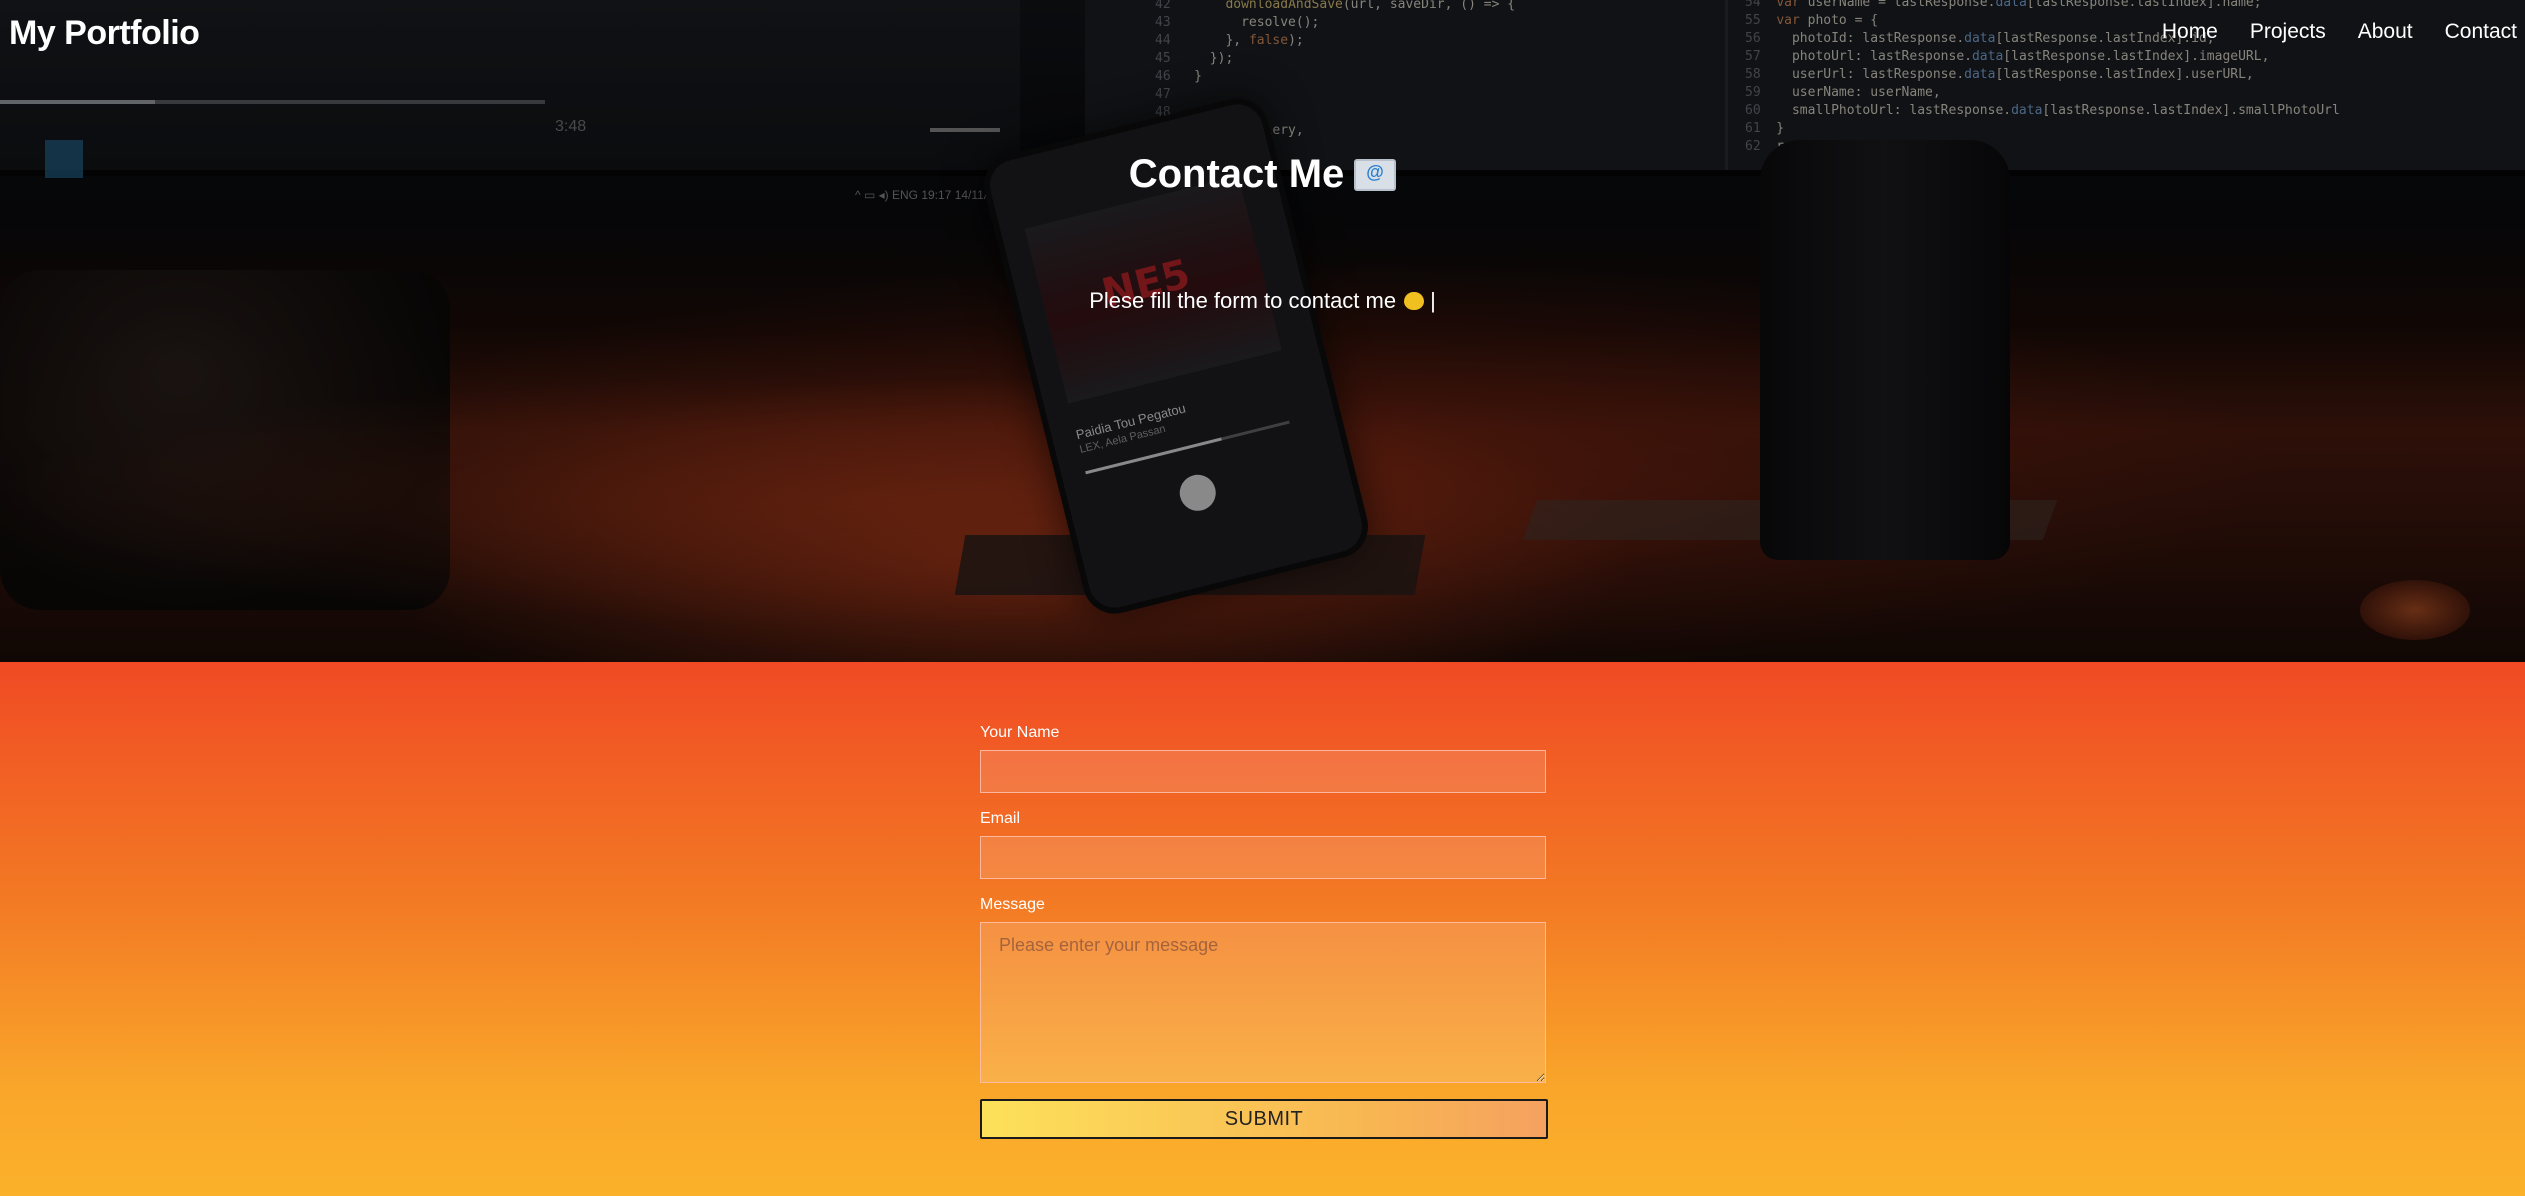 The height and width of the screenshot is (1196, 2525). Describe the element at coordinates (2385, 32) in the screenshot. I see `nav-link-about: About` at that location.